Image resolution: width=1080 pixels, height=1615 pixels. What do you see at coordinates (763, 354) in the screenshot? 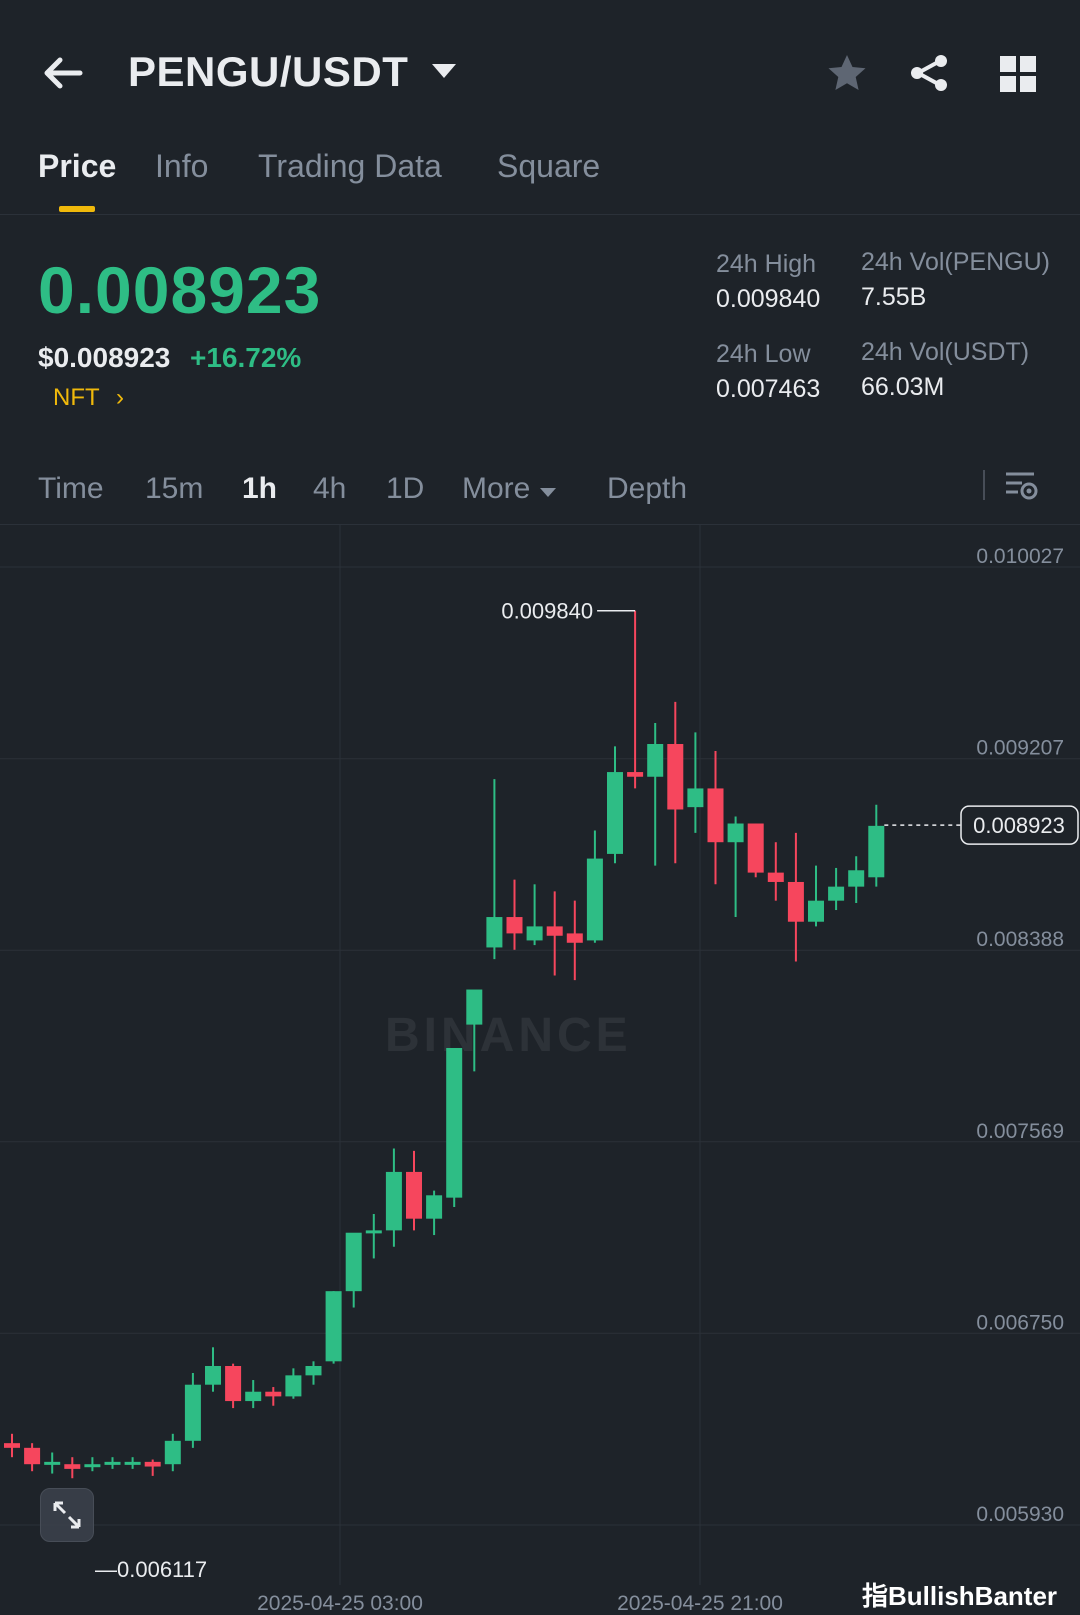
I see `stat-low-label: 24h Low` at bounding box center [763, 354].